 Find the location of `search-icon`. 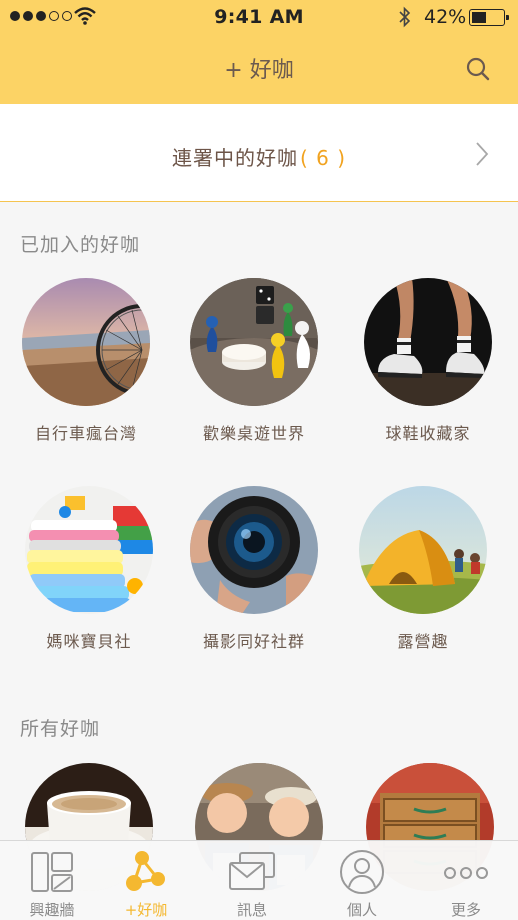

search-icon is located at coordinates (478, 69).